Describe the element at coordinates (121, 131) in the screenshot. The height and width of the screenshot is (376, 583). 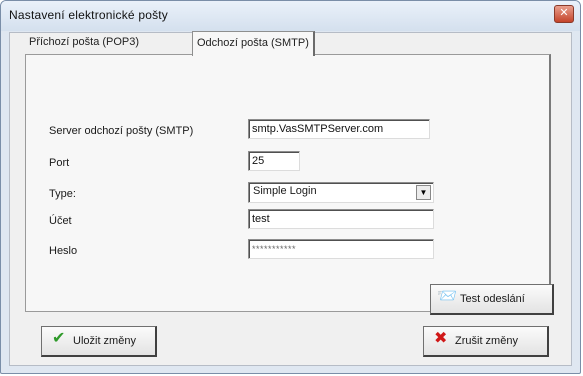
I see `server-label: Server odchozí pošty (SMTP)` at that location.